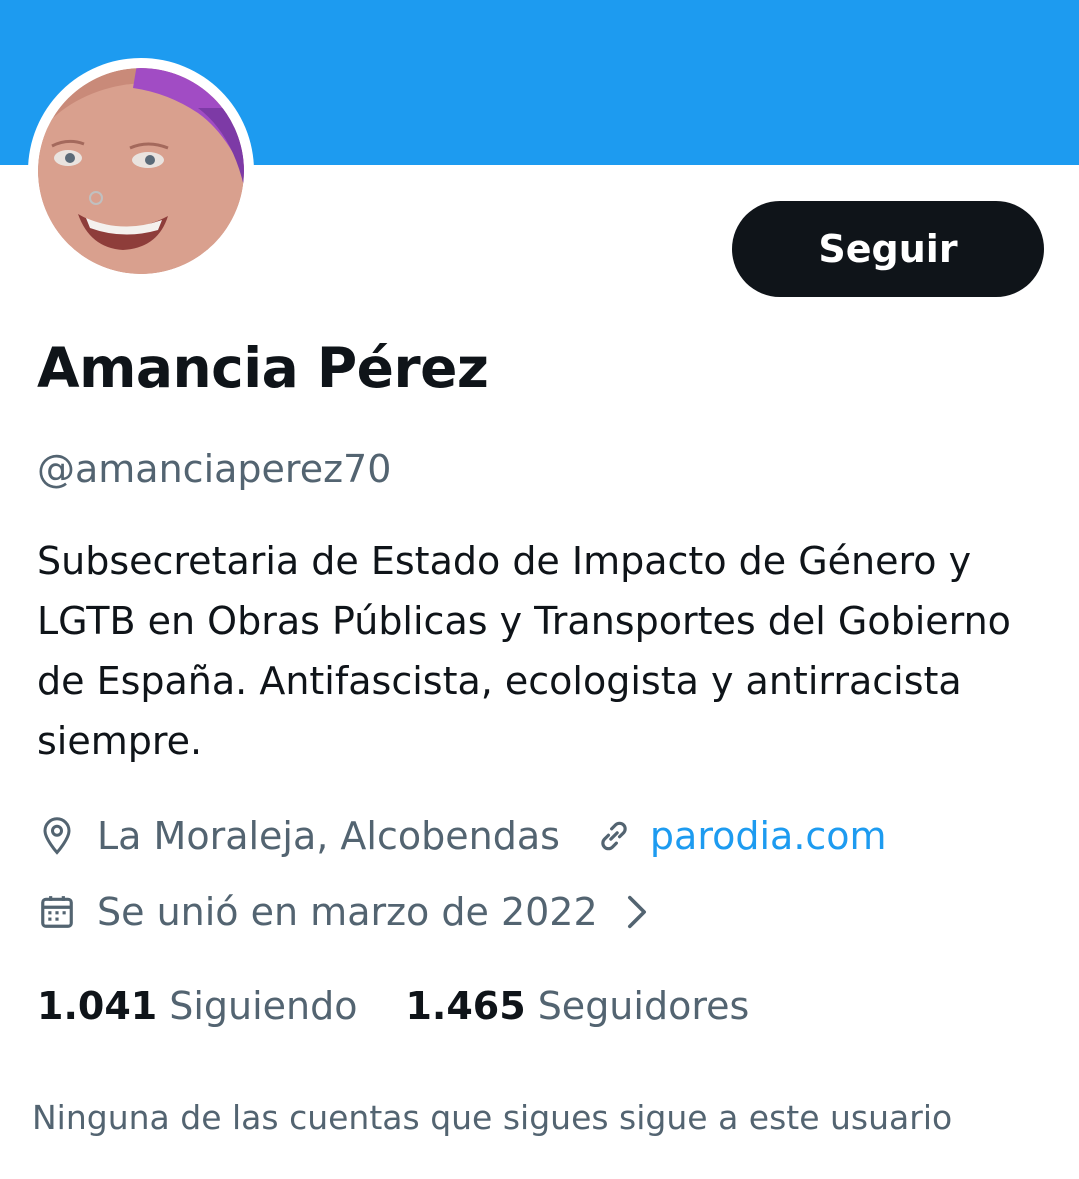  Describe the element at coordinates (614, 836) in the screenshot. I see `link-icon` at that location.